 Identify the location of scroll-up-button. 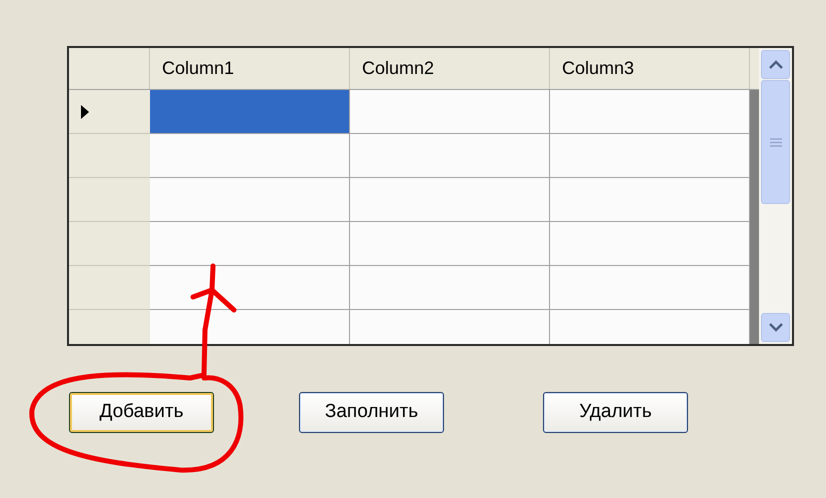
(775, 64).